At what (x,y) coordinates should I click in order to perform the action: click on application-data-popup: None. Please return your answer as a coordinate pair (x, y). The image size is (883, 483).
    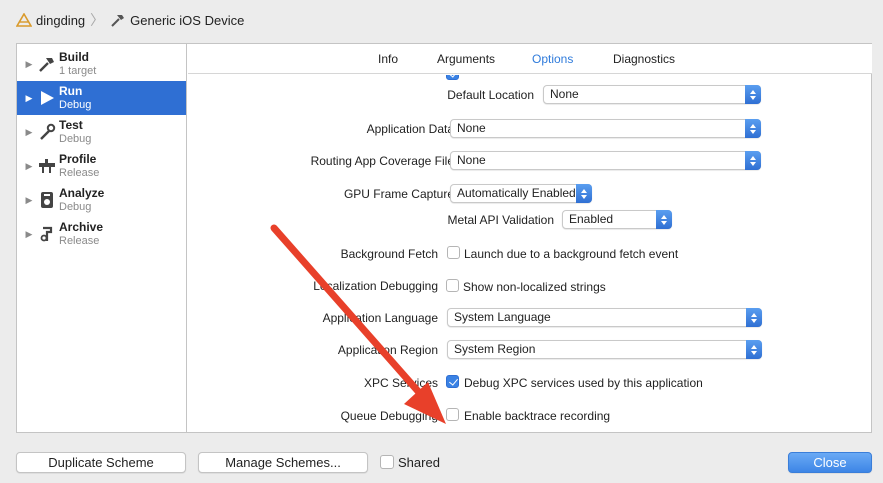
    Looking at the image, I should click on (605, 128).